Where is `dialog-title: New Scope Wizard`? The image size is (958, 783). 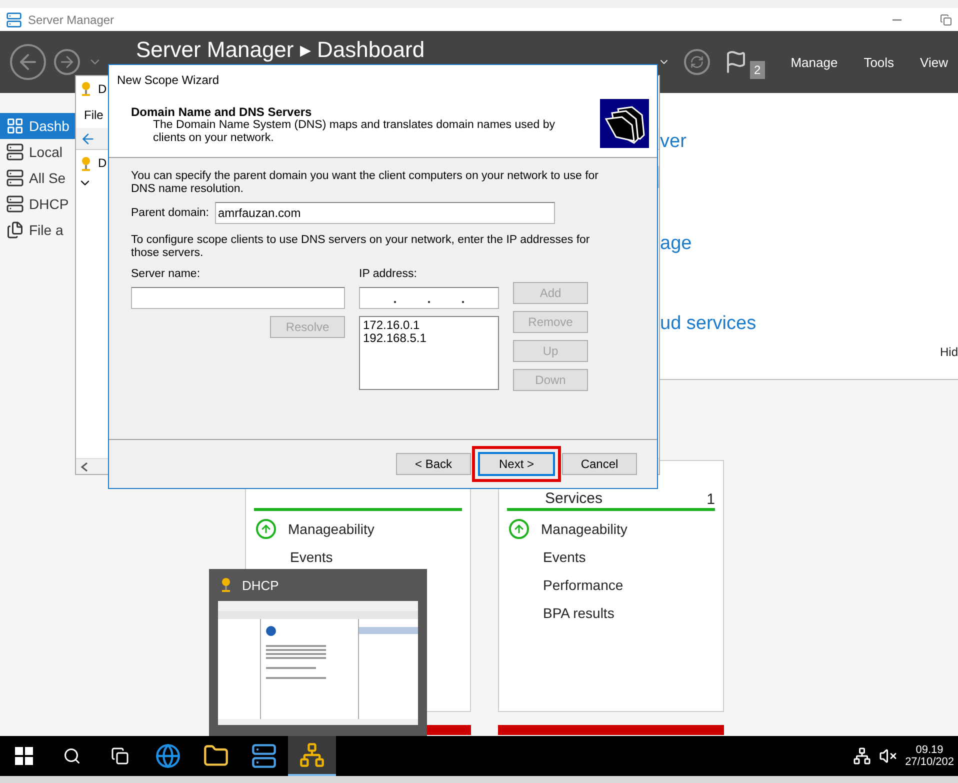 dialog-title: New Scope Wizard is located at coordinates (168, 79).